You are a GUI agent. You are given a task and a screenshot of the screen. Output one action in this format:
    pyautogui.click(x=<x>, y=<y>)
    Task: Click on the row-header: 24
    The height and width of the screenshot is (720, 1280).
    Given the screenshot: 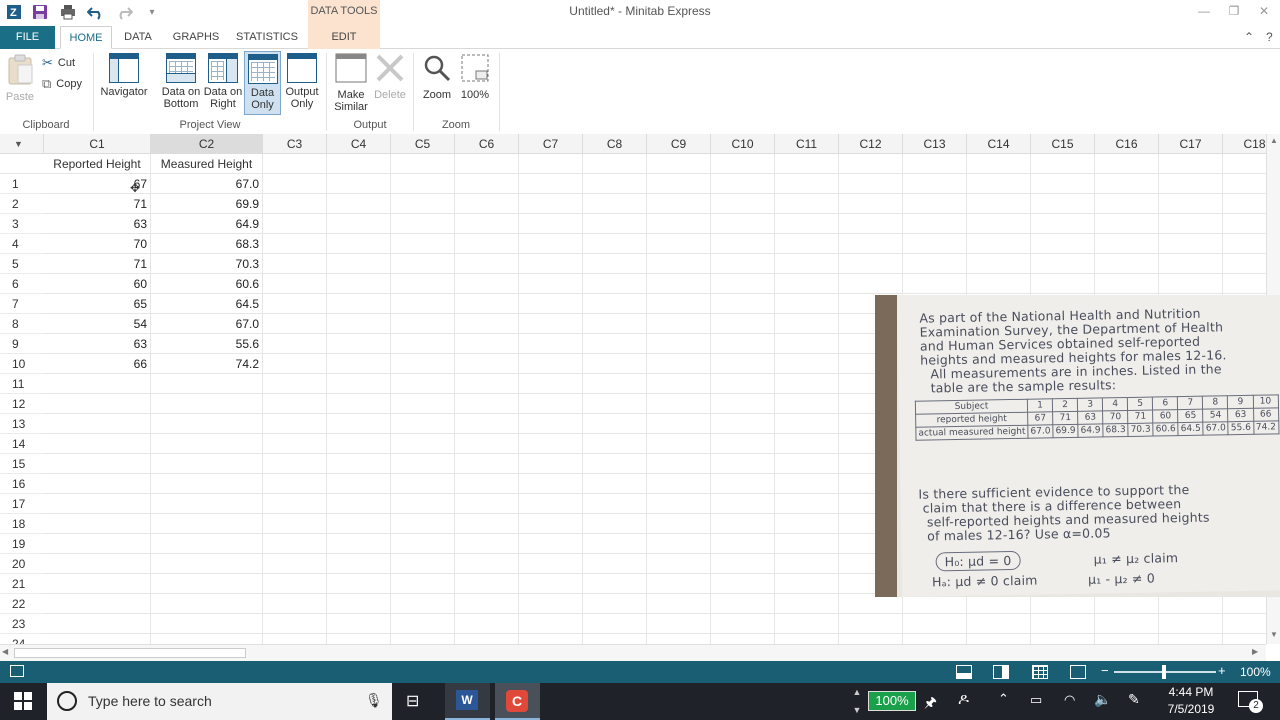 What is the action you would take?
    pyautogui.click(x=22, y=639)
    